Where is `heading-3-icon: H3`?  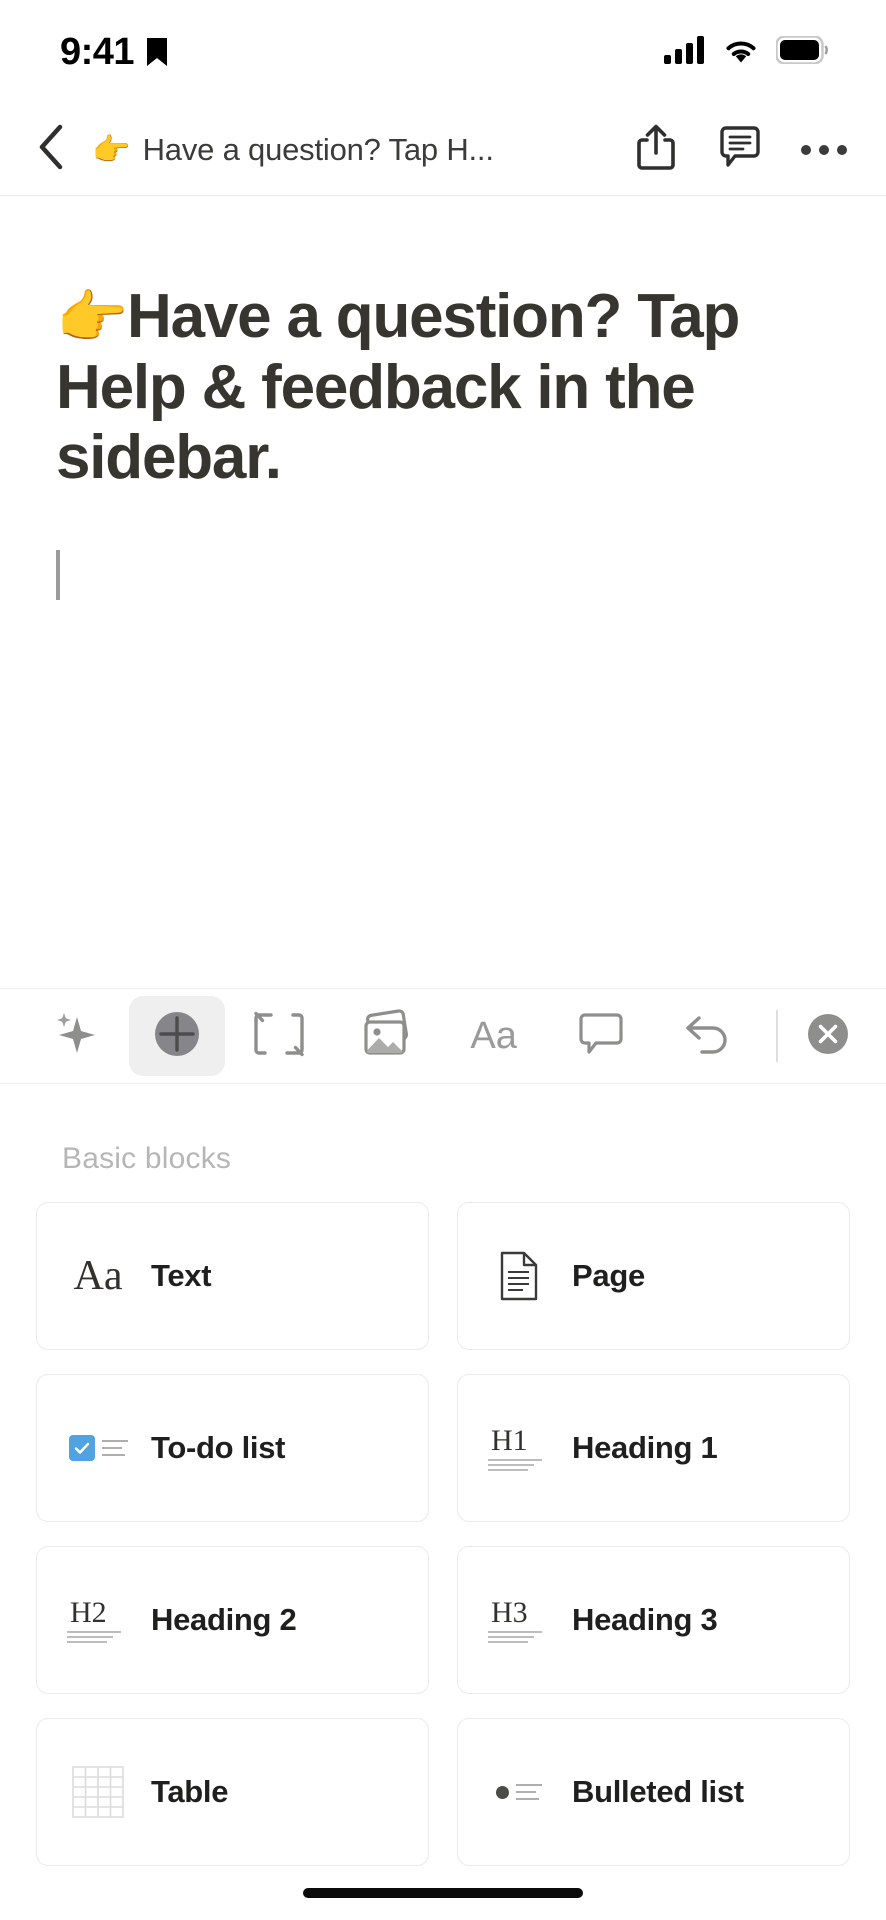 heading-3-icon: H3 is located at coordinates (519, 1620).